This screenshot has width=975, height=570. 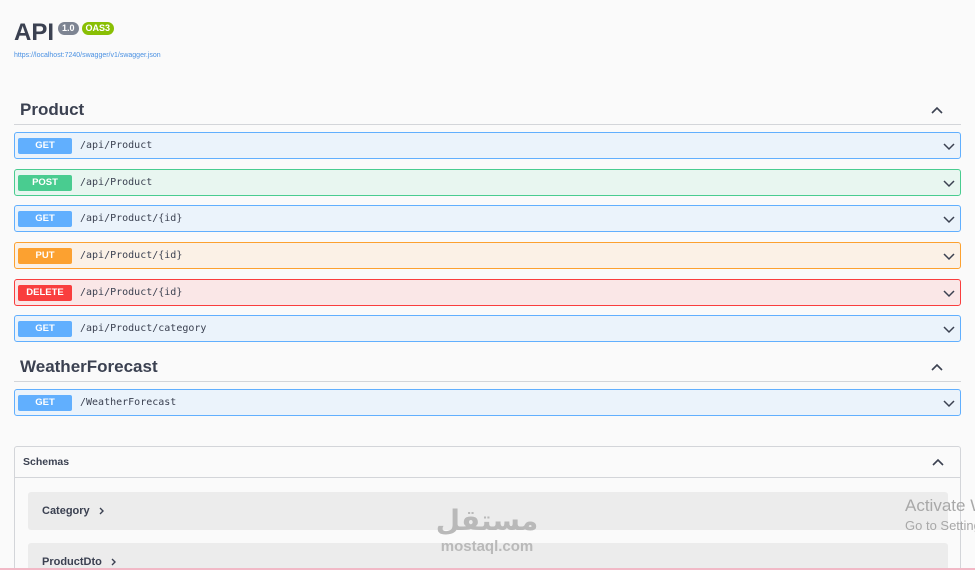 What do you see at coordinates (45, 255) in the screenshot?
I see `method-badge: PUT` at bounding box center [45, 255].